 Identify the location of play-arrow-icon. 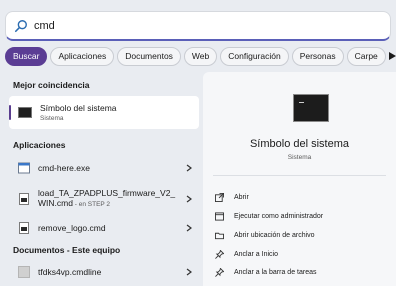
(392, 56).